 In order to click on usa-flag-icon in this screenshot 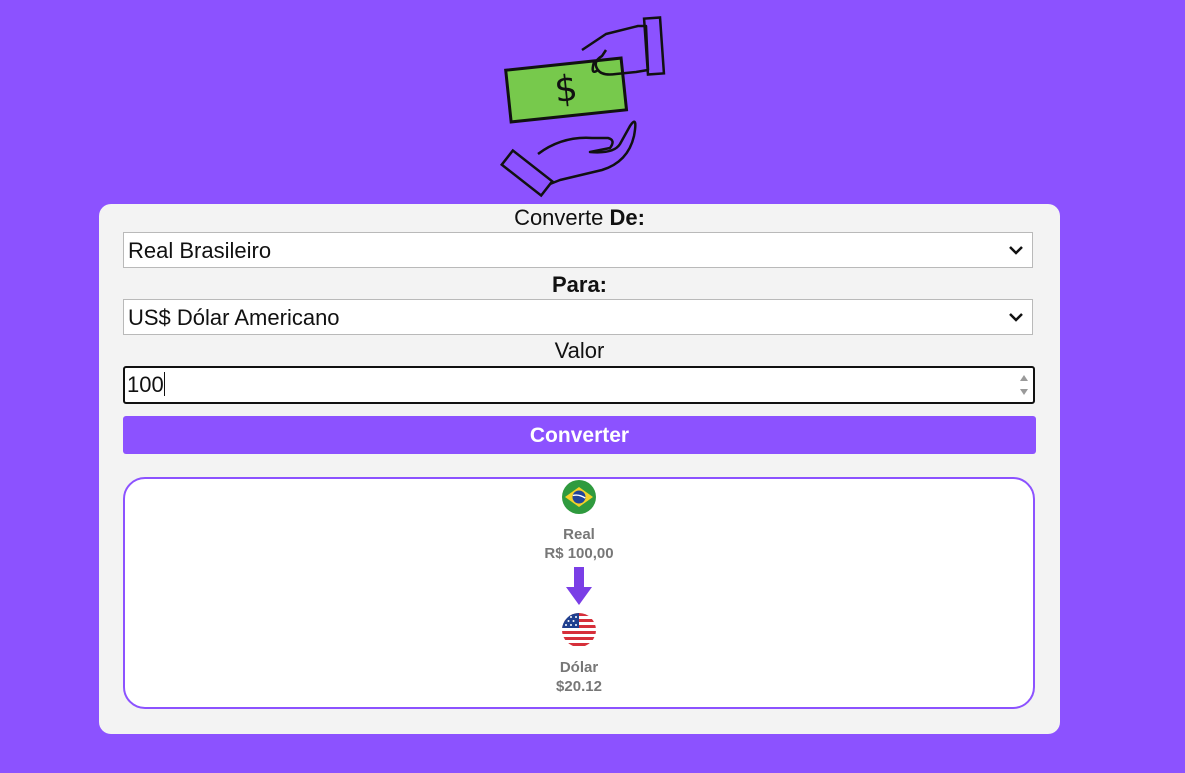, I will do `click(579, 630)`.